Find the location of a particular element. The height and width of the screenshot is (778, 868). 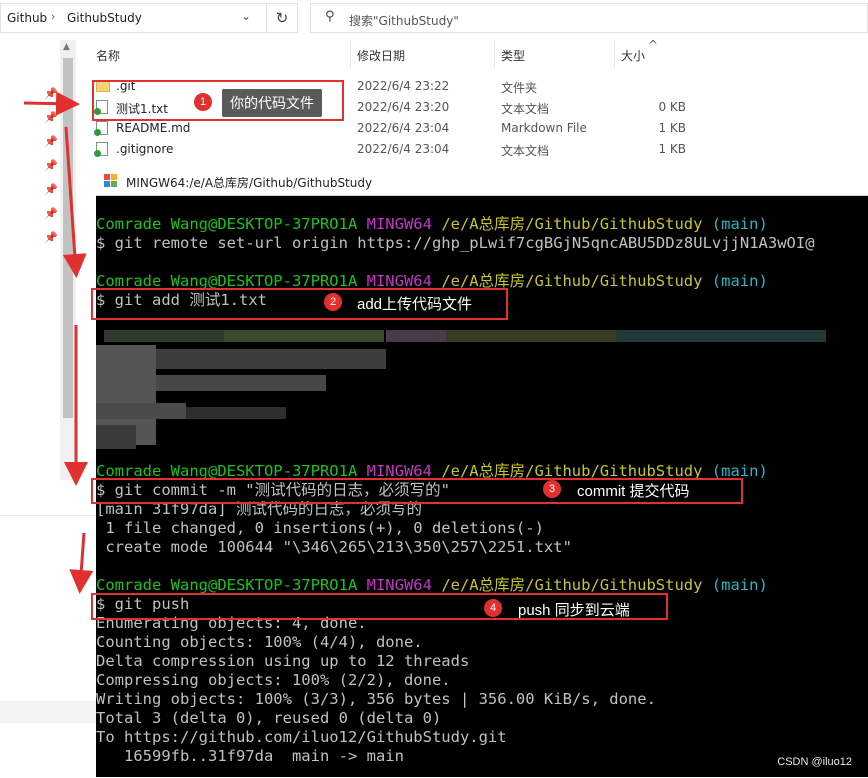

arrow-to-file is located at coordinates (51, 103).